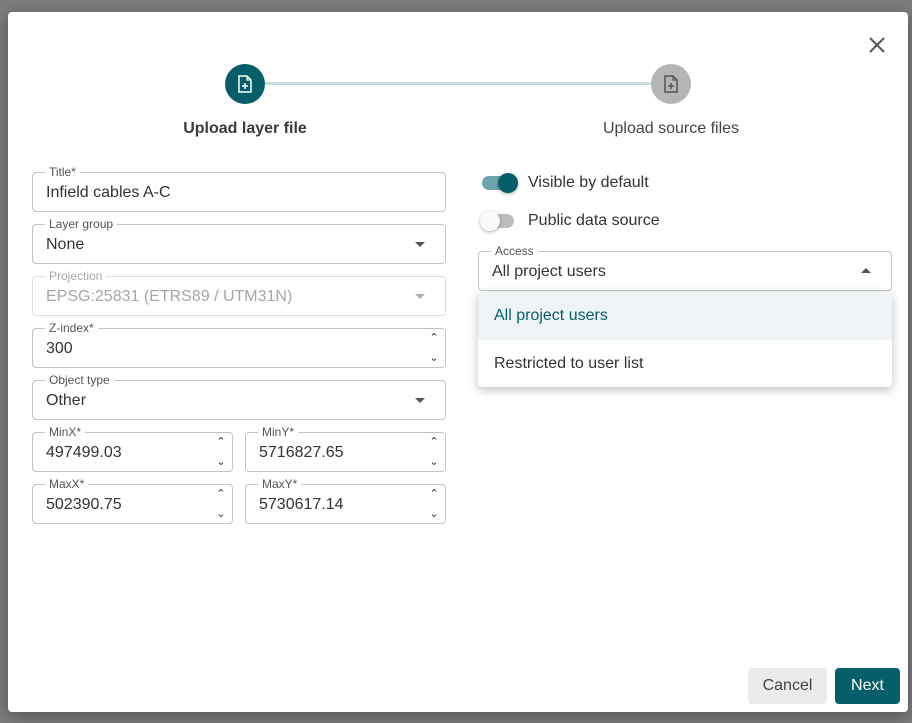 The image size is (912, 723). I want to click on step-2-indicator, so click(671, 84).